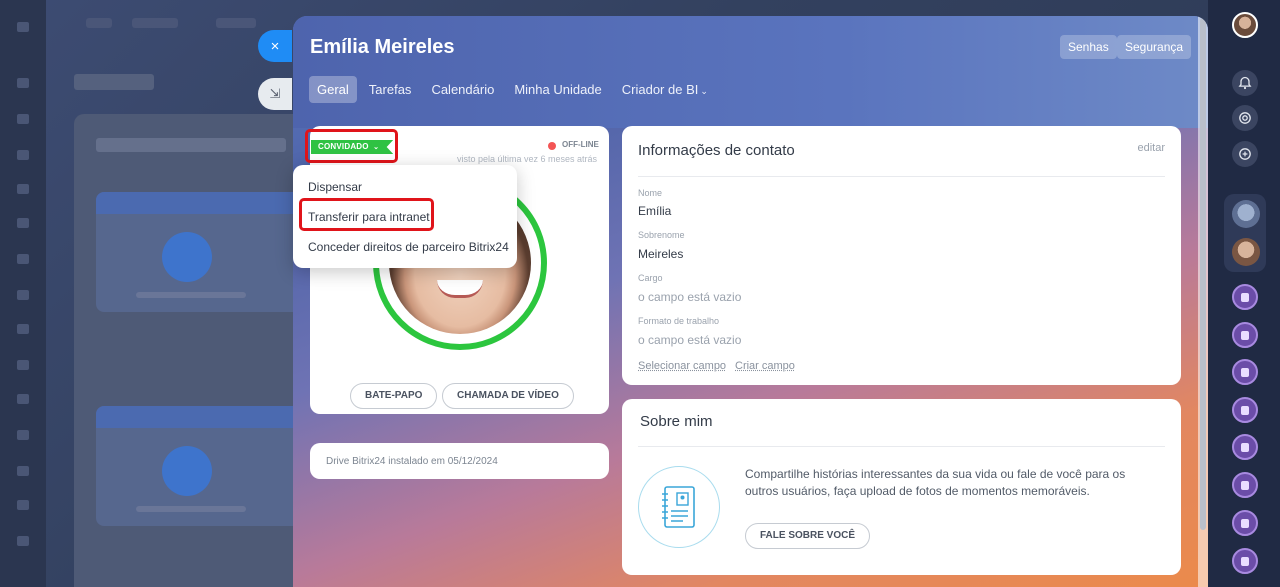 This screenshot has height=587, width=1280. I want to click on about-me-title: Sobre mim, so click(676, 421).